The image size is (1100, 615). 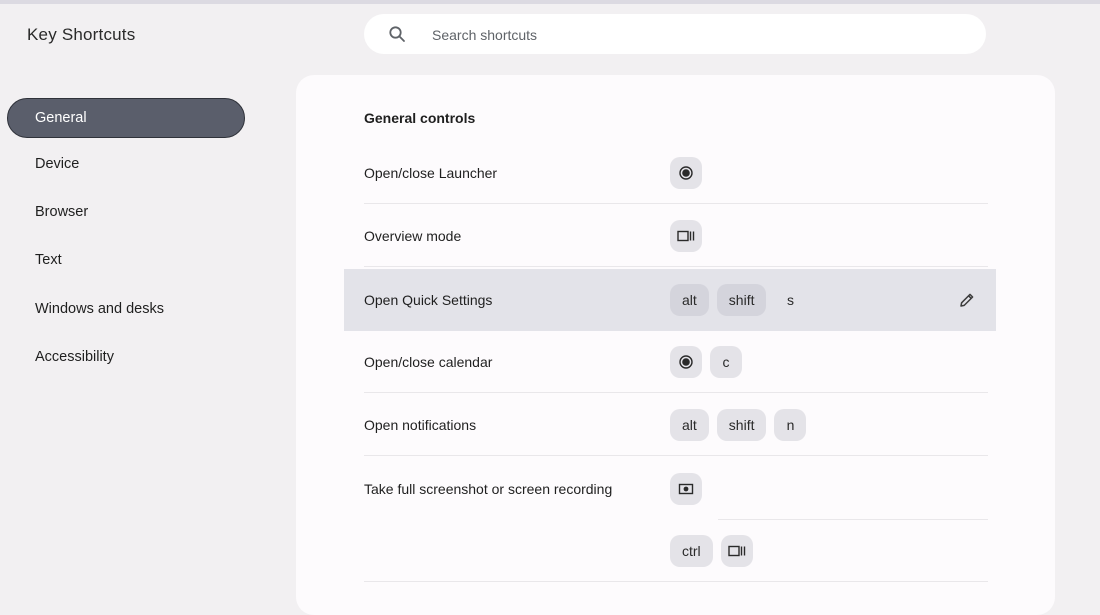 What do you see at coordinates (126, 260) in the screenshot?
I see `sidebar-item-text: Text` at bounding box center [126, 260].